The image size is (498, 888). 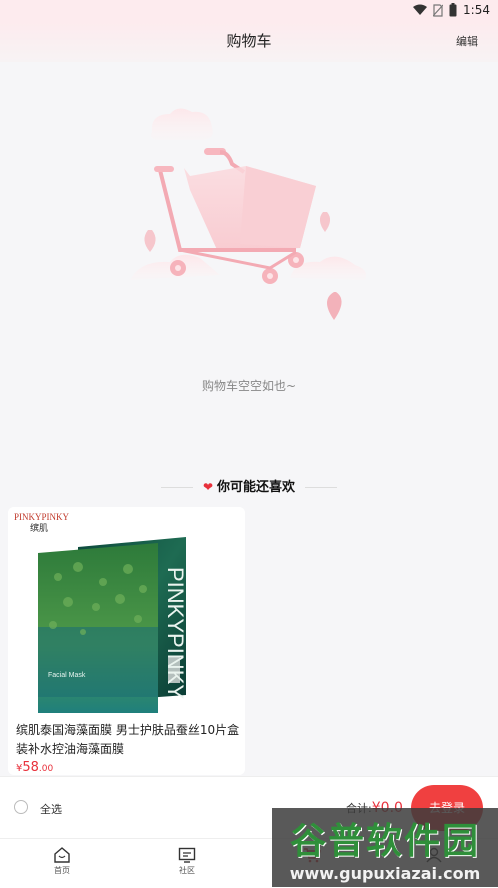 I want to click on package-subtitle: Facial Mask, so click(x=67, y=675).